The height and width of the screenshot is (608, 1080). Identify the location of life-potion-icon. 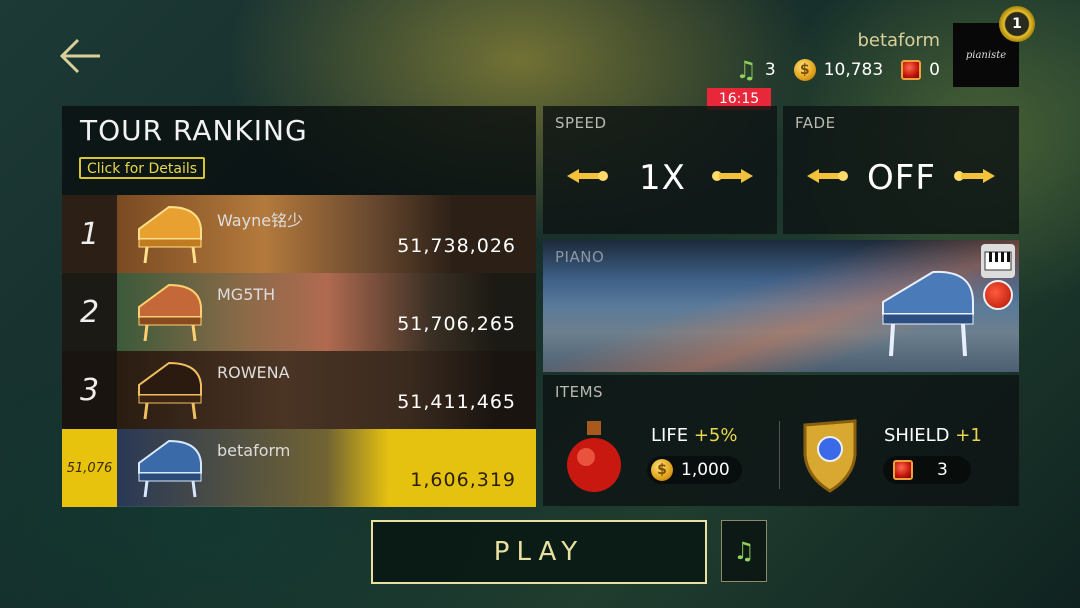
(594, 456).